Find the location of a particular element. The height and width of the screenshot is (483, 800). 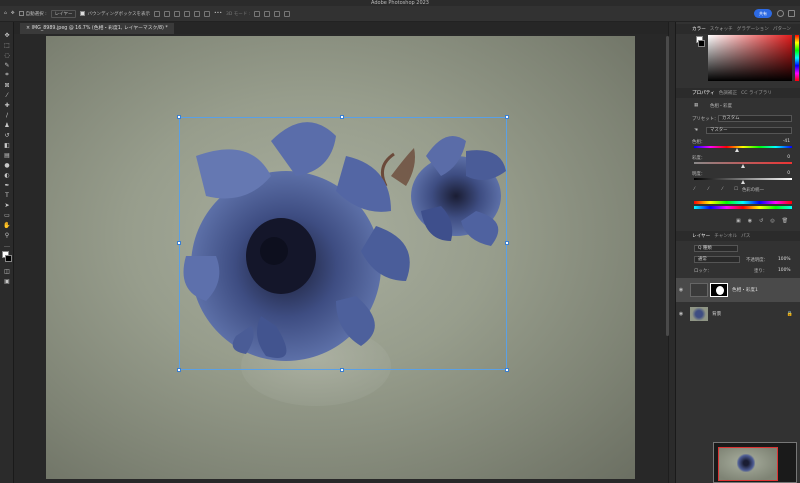

eyedropper-tool-icon: ⁄ is located at coordinates (7, 95).